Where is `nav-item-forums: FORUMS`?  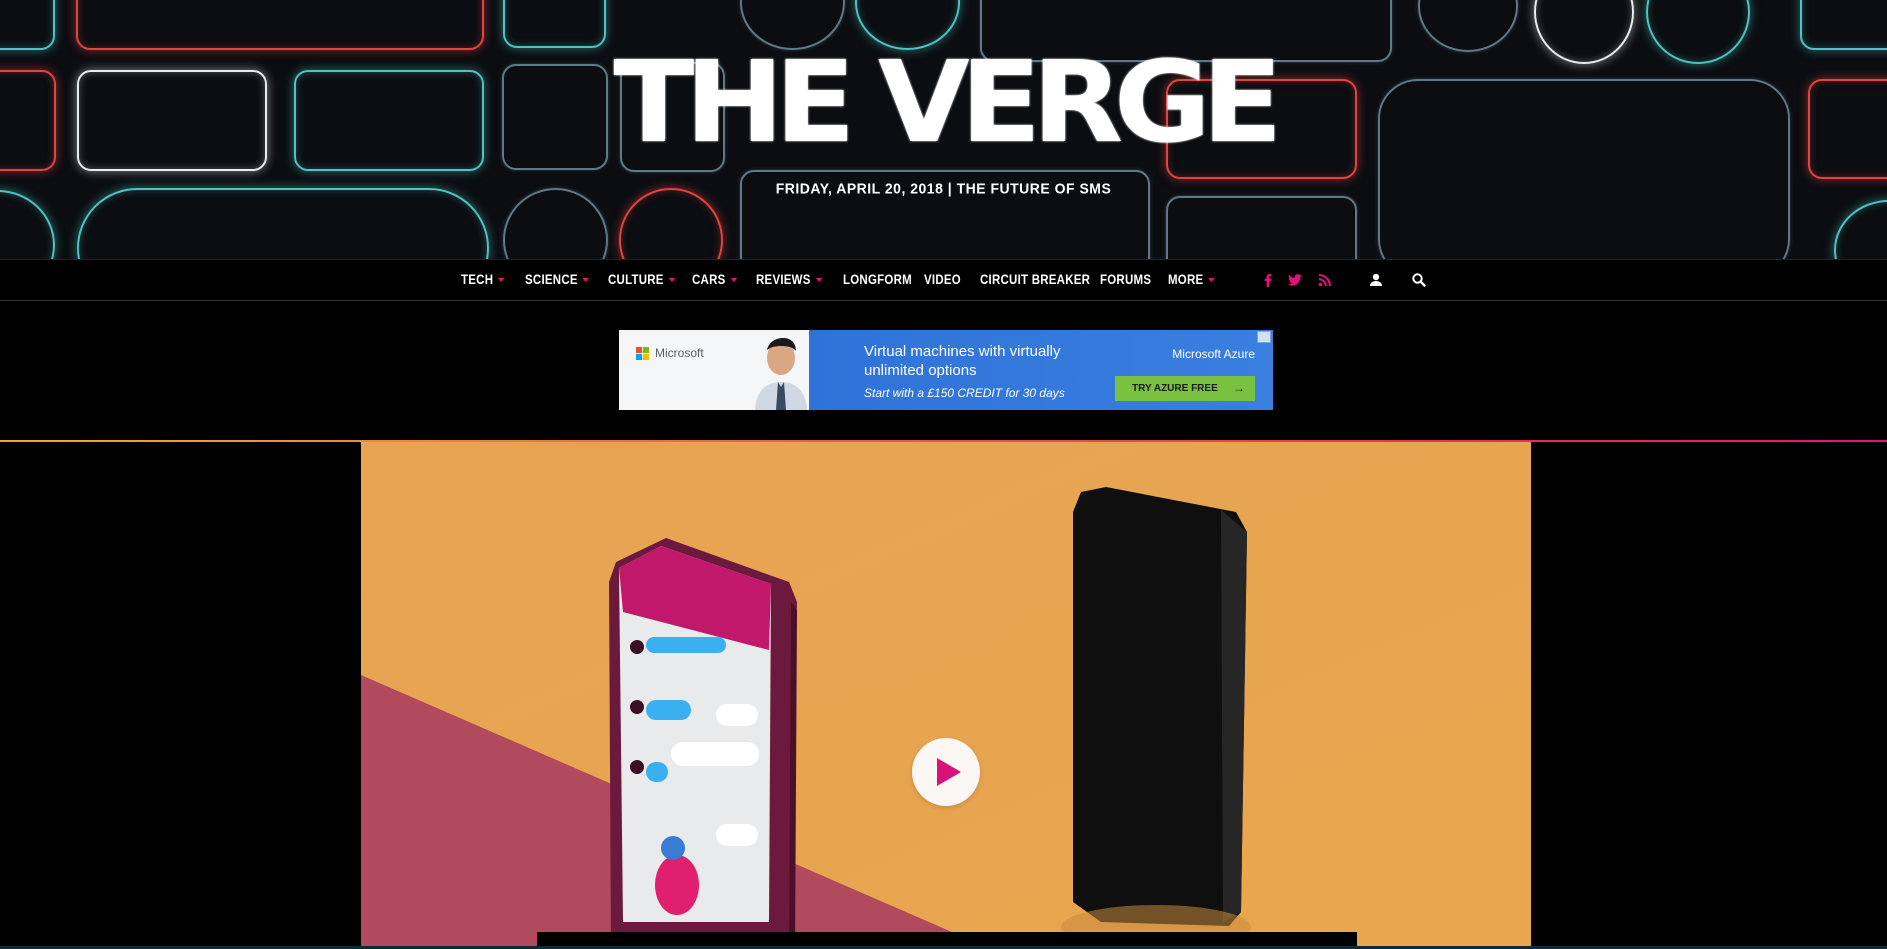
nav-item-forums: FORUMS is located at coordinates (1125, 279).